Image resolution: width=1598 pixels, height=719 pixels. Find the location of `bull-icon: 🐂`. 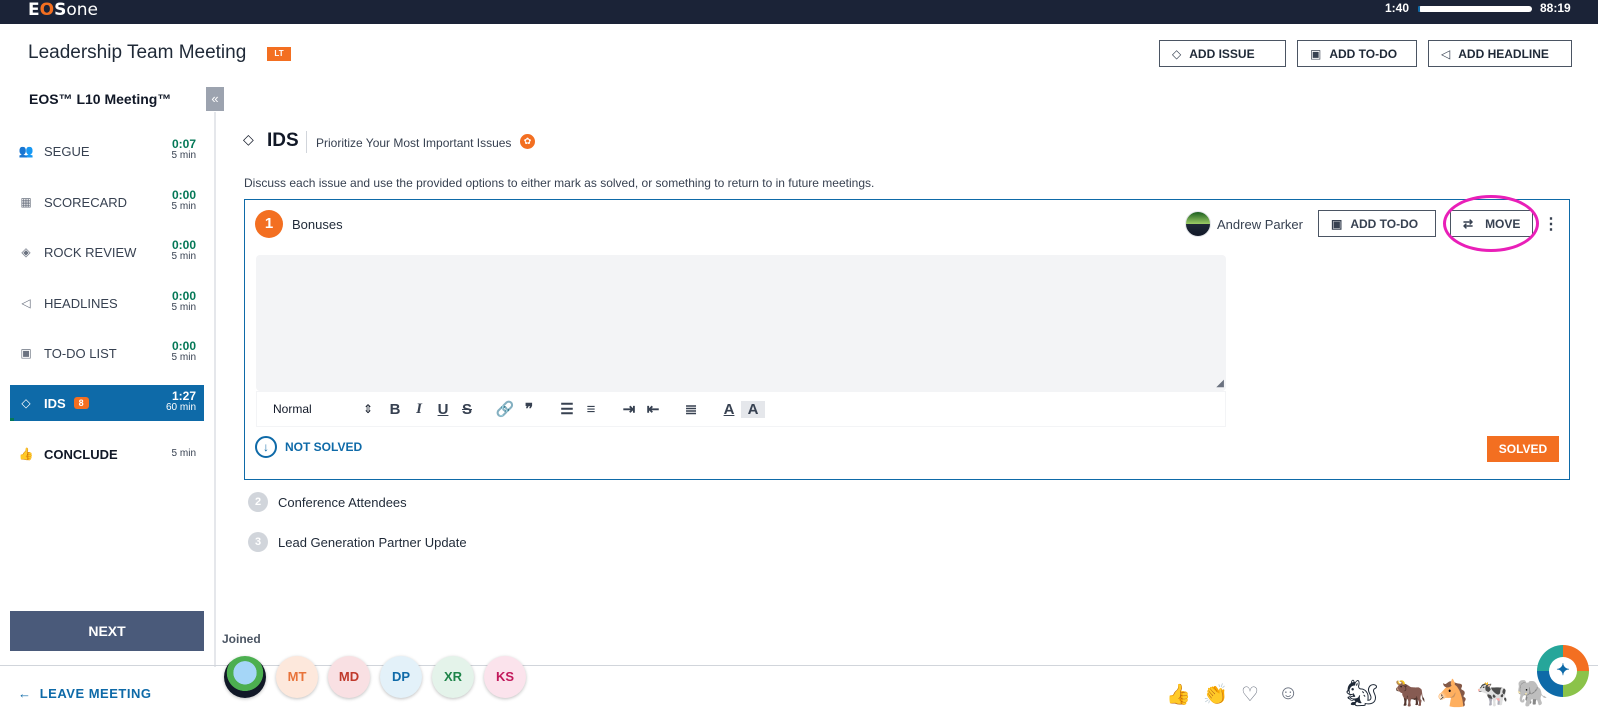

bull-icon: 🐂 is located at coordinates (1410, 693).